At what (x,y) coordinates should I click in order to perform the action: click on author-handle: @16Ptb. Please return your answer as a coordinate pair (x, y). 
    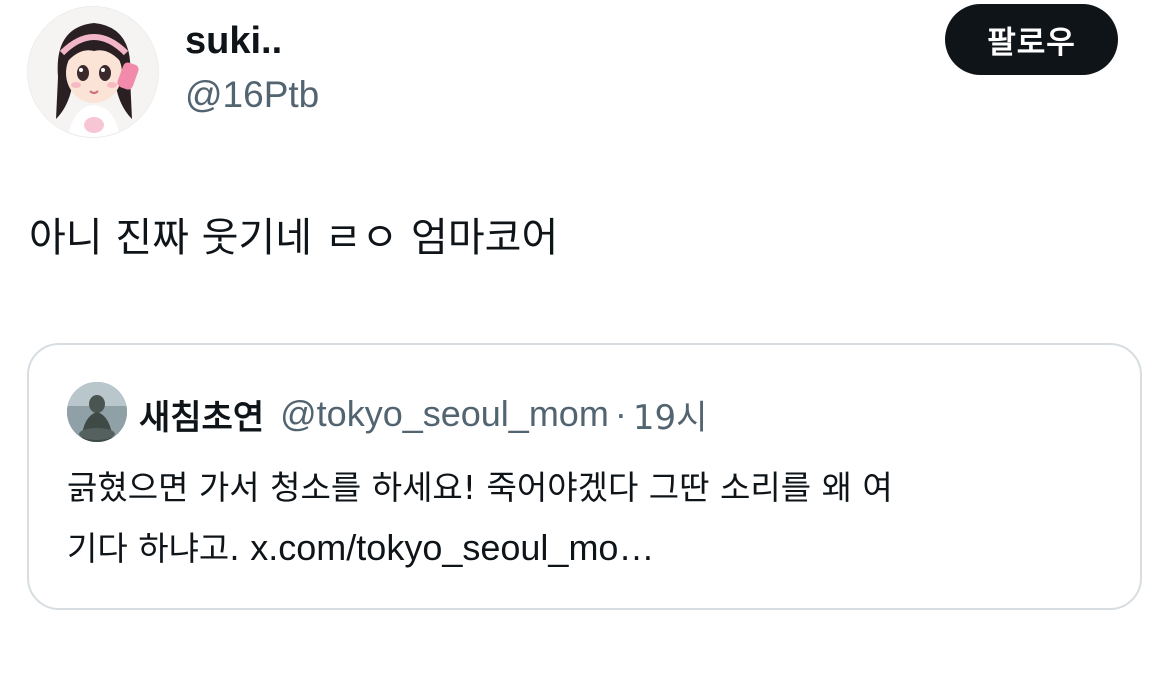
    Looking at the image, I should click on (252, 95).